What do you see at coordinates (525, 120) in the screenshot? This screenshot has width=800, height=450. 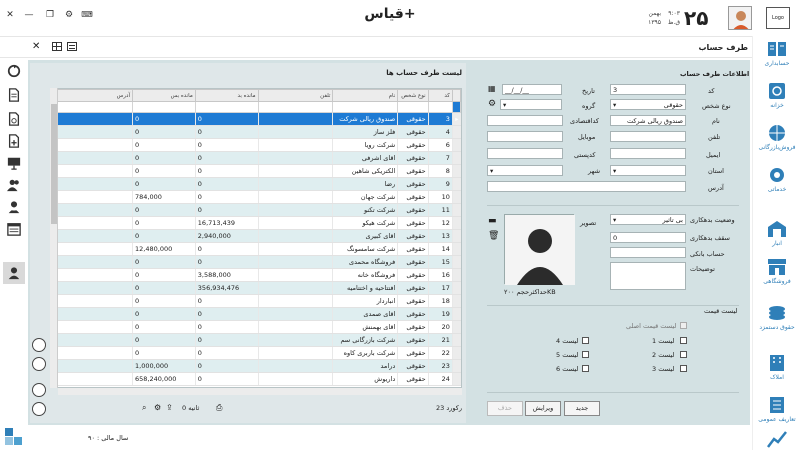 I see `economic-code-field` at bounding box center [525, 120].